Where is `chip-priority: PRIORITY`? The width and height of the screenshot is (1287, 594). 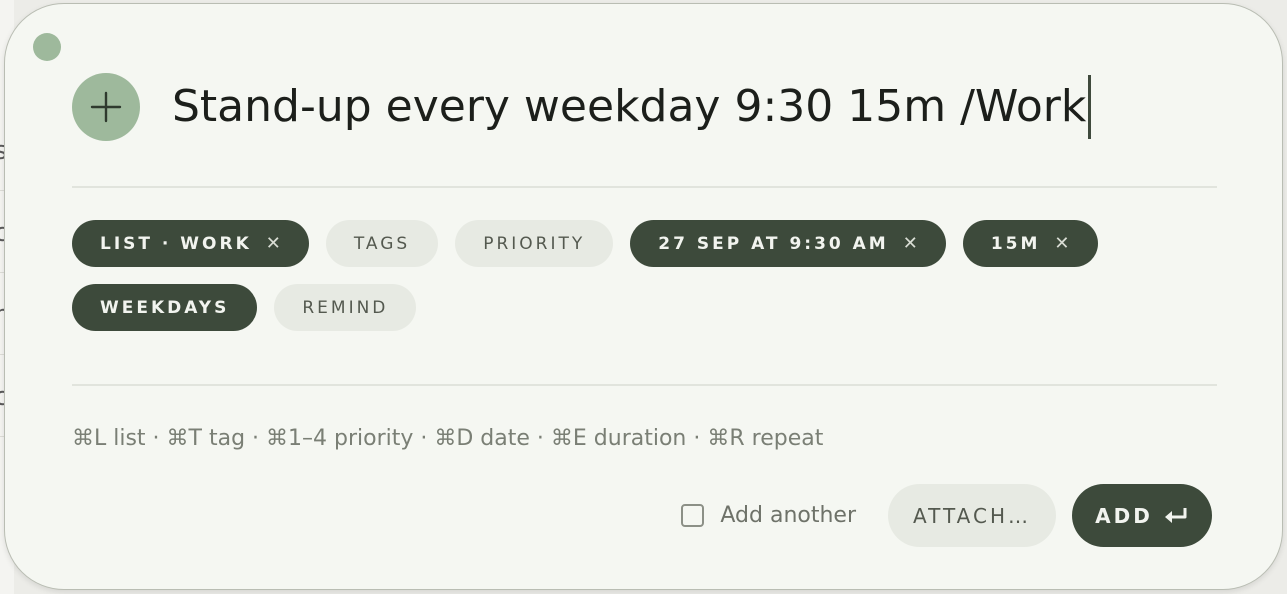
chip-priority: PRIORITY is located at coordinates (534, 243).